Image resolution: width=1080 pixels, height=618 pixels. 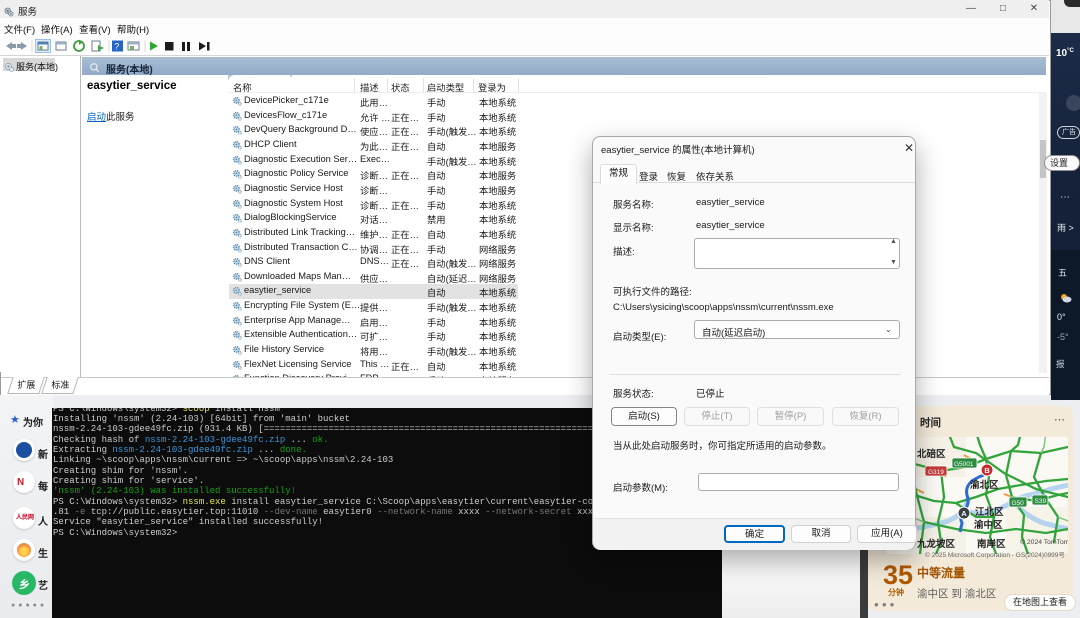 I want to click on svg-text: 江北区, so click(x=989, y=512).